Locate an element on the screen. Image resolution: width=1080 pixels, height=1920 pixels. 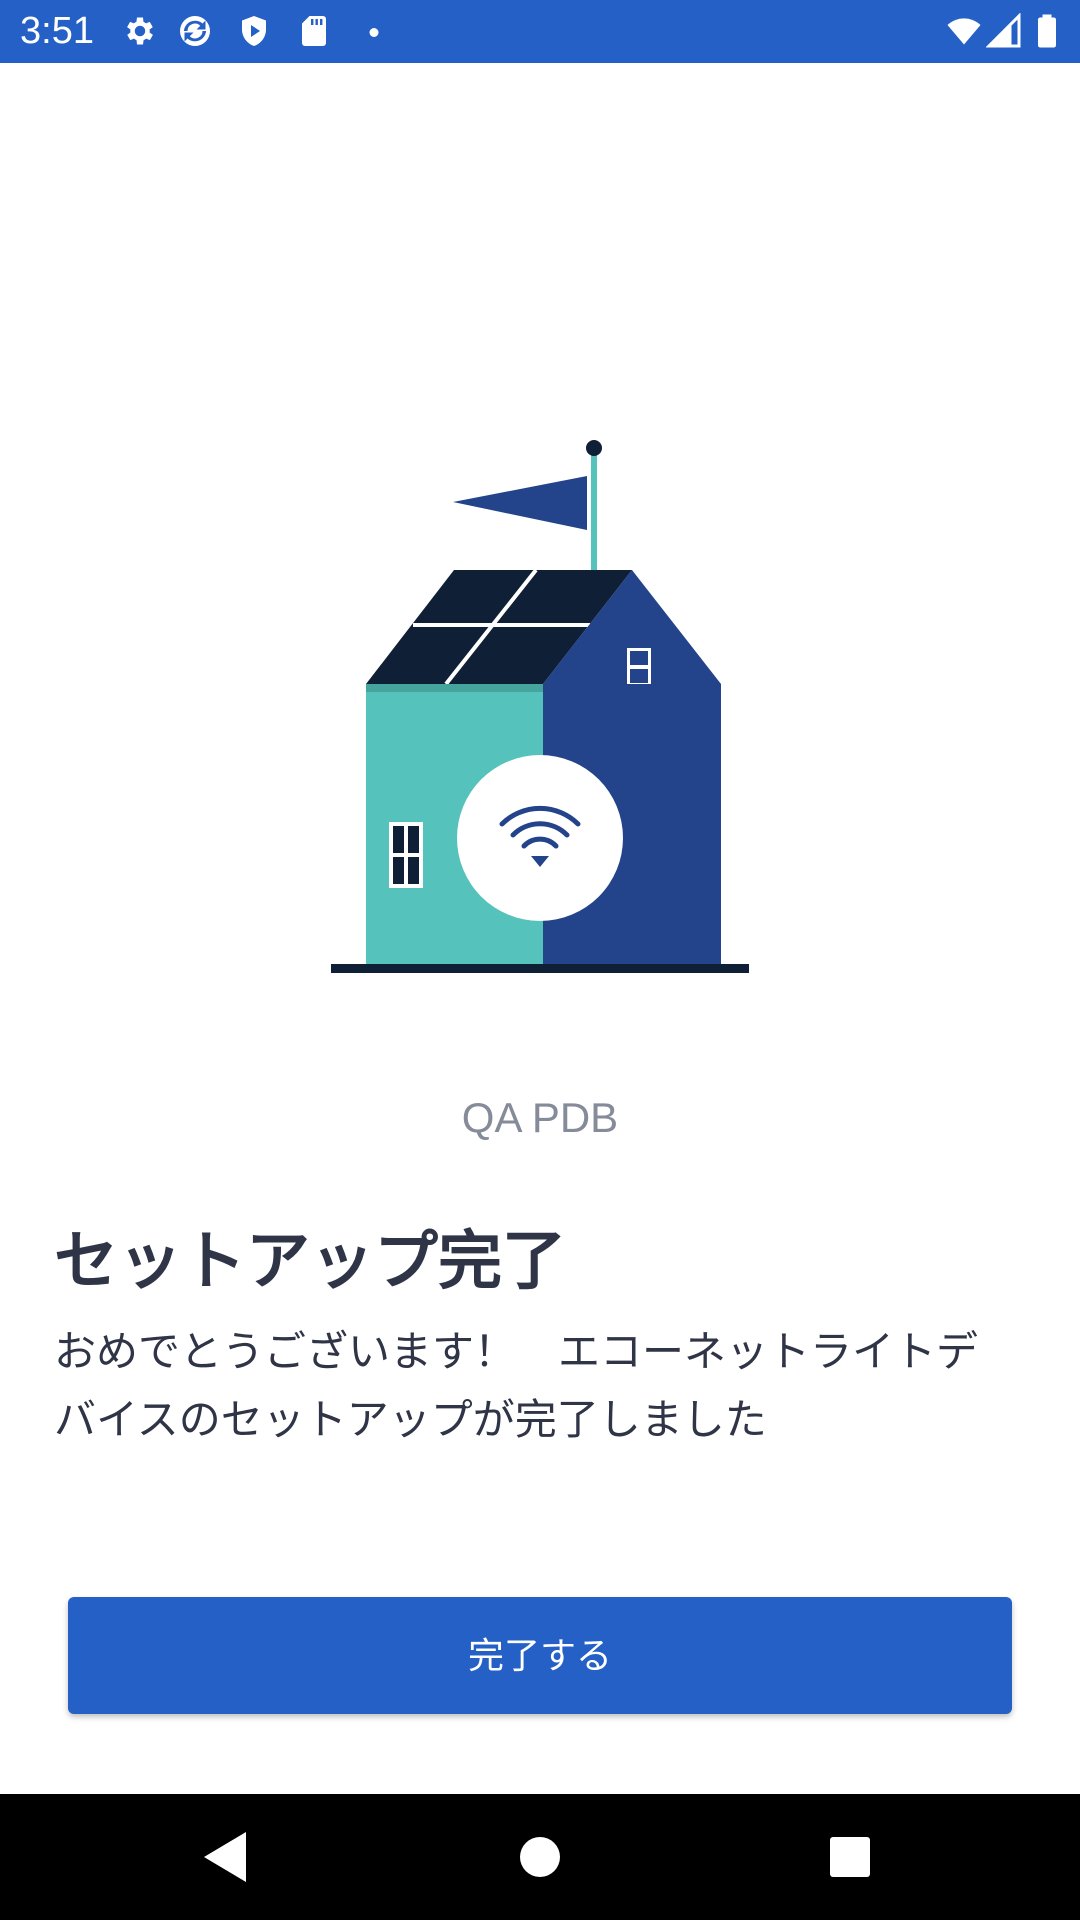
navigation-bar is located at coordinates (540, 1857).